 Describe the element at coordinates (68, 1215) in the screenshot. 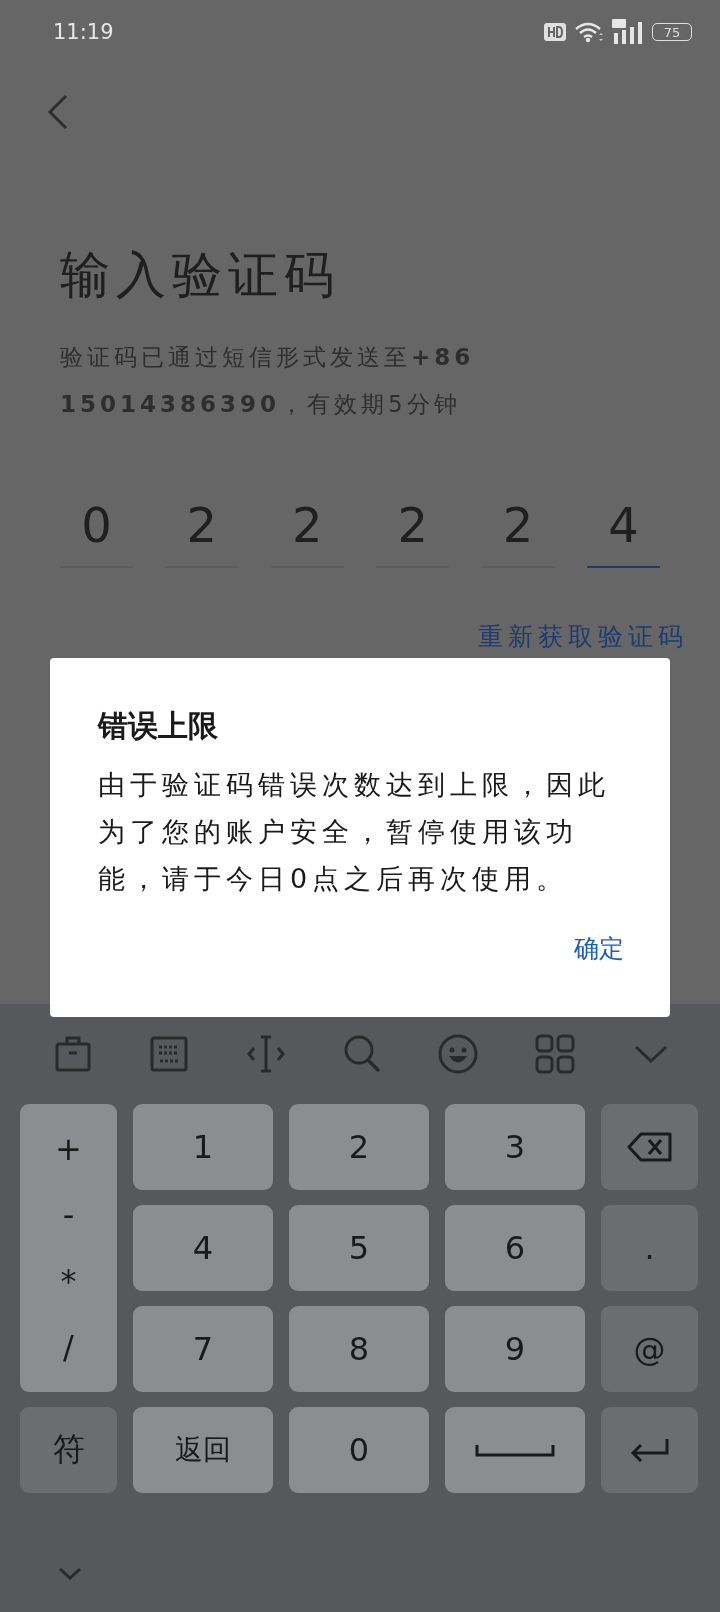

I see `symbol-key: -` at that location.